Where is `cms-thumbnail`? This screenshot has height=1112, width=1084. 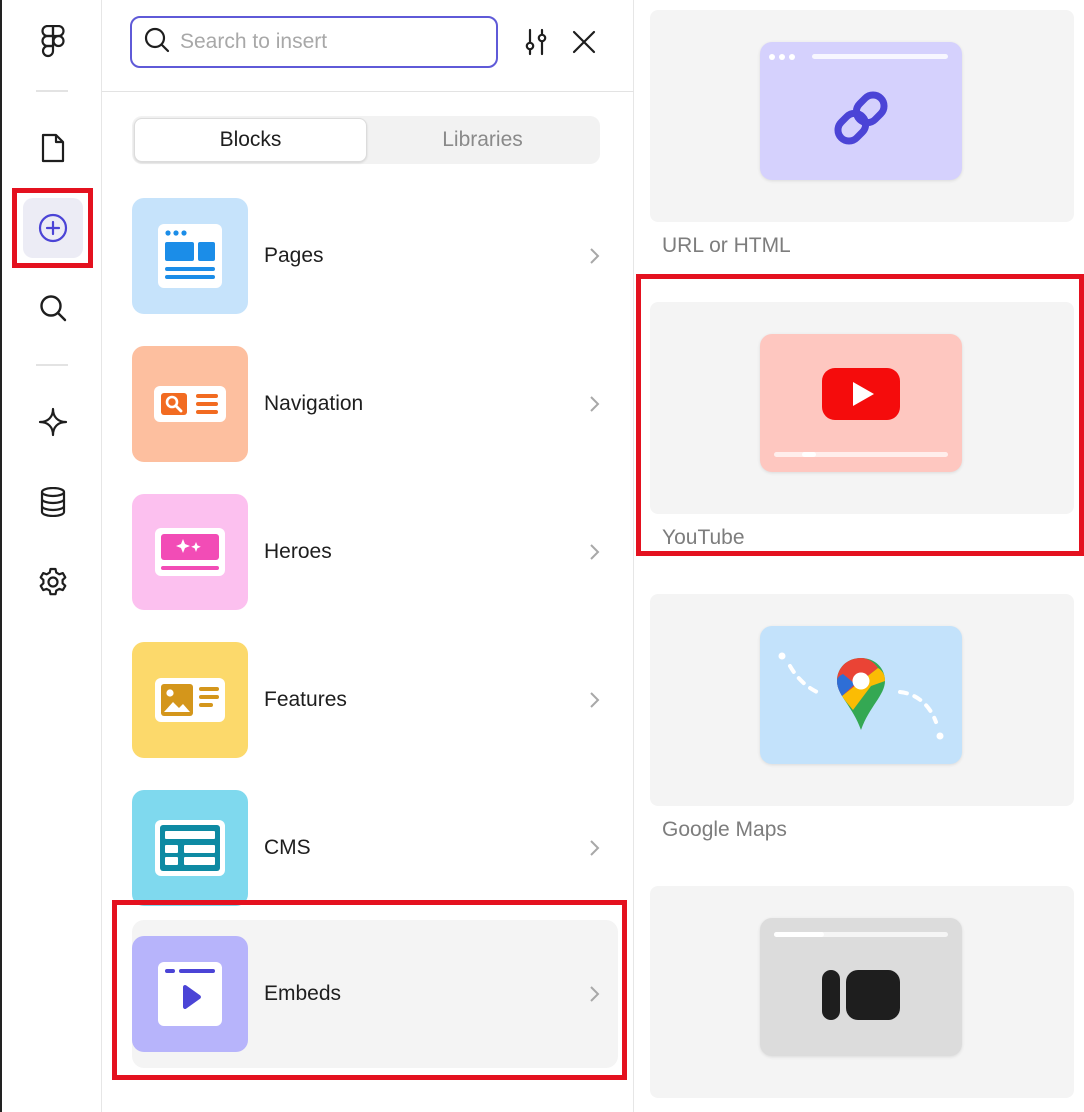 cms-thumbnail is located at coordinates (190, 848).